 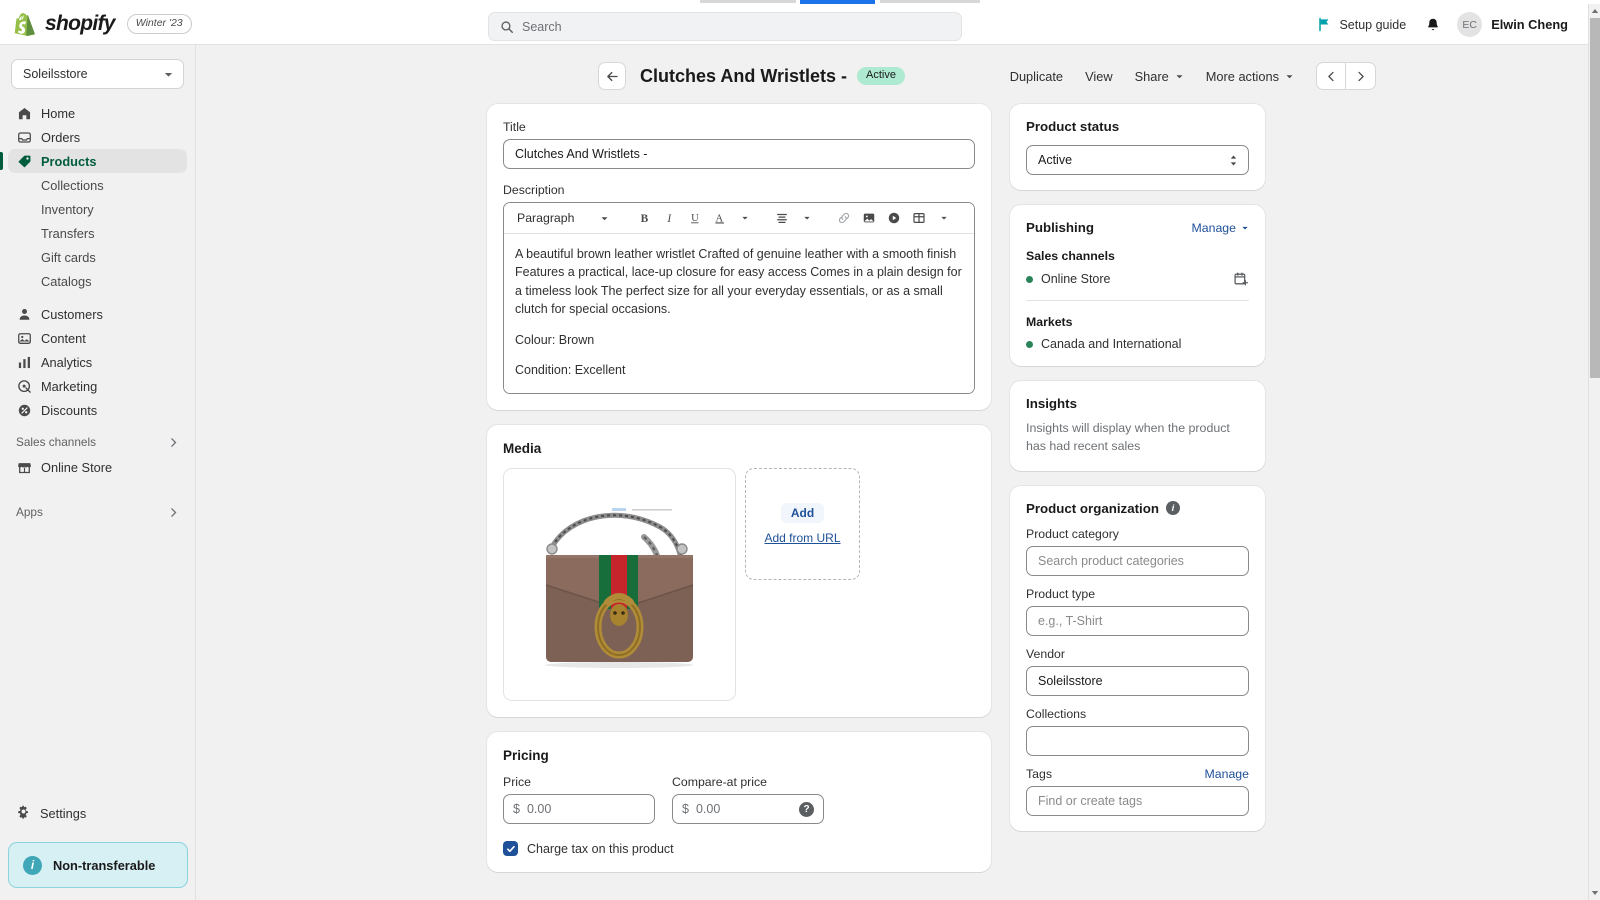 What do you see at coordinates (1513, 24) in the screenshot?
I see `user-menu: EC Elwin Cheng` at bounding box center [1513, 24].